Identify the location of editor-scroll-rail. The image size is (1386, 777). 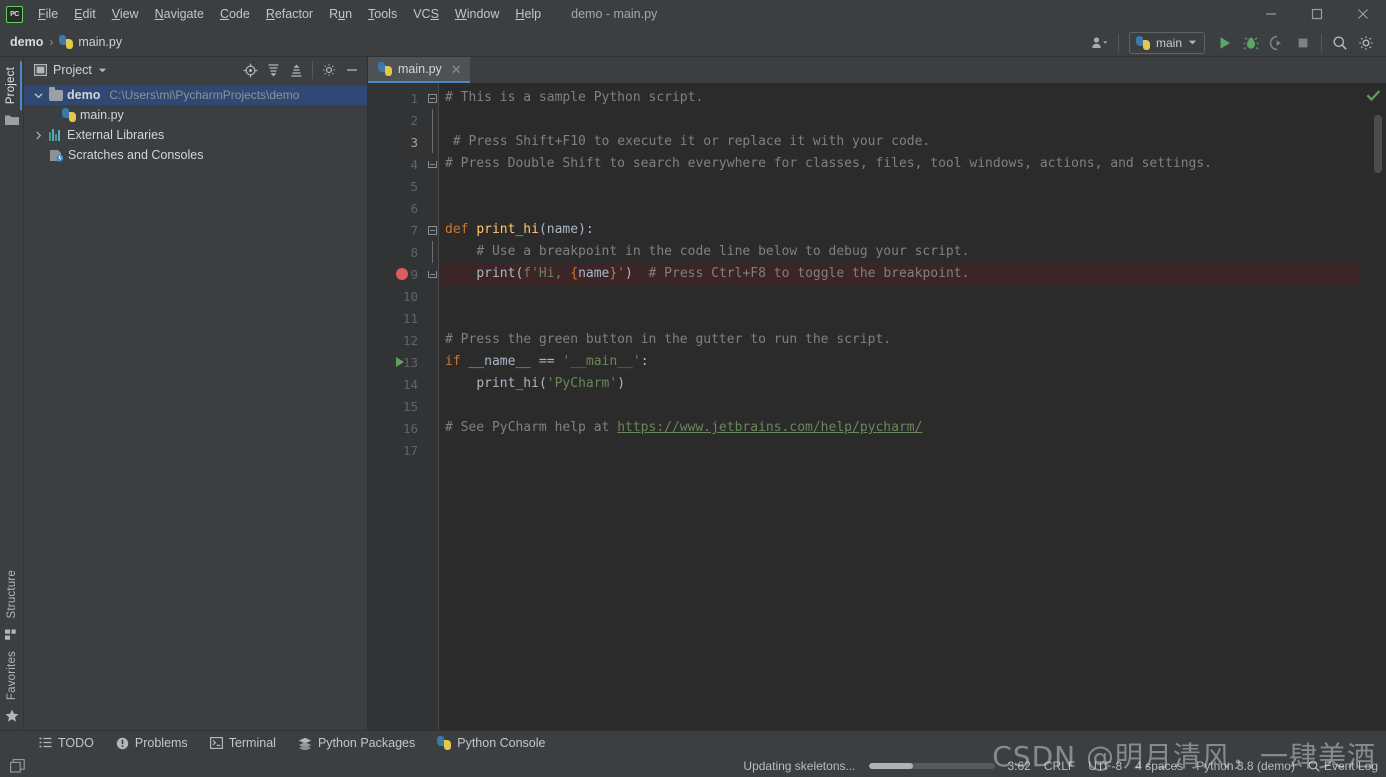
(1373, 406).